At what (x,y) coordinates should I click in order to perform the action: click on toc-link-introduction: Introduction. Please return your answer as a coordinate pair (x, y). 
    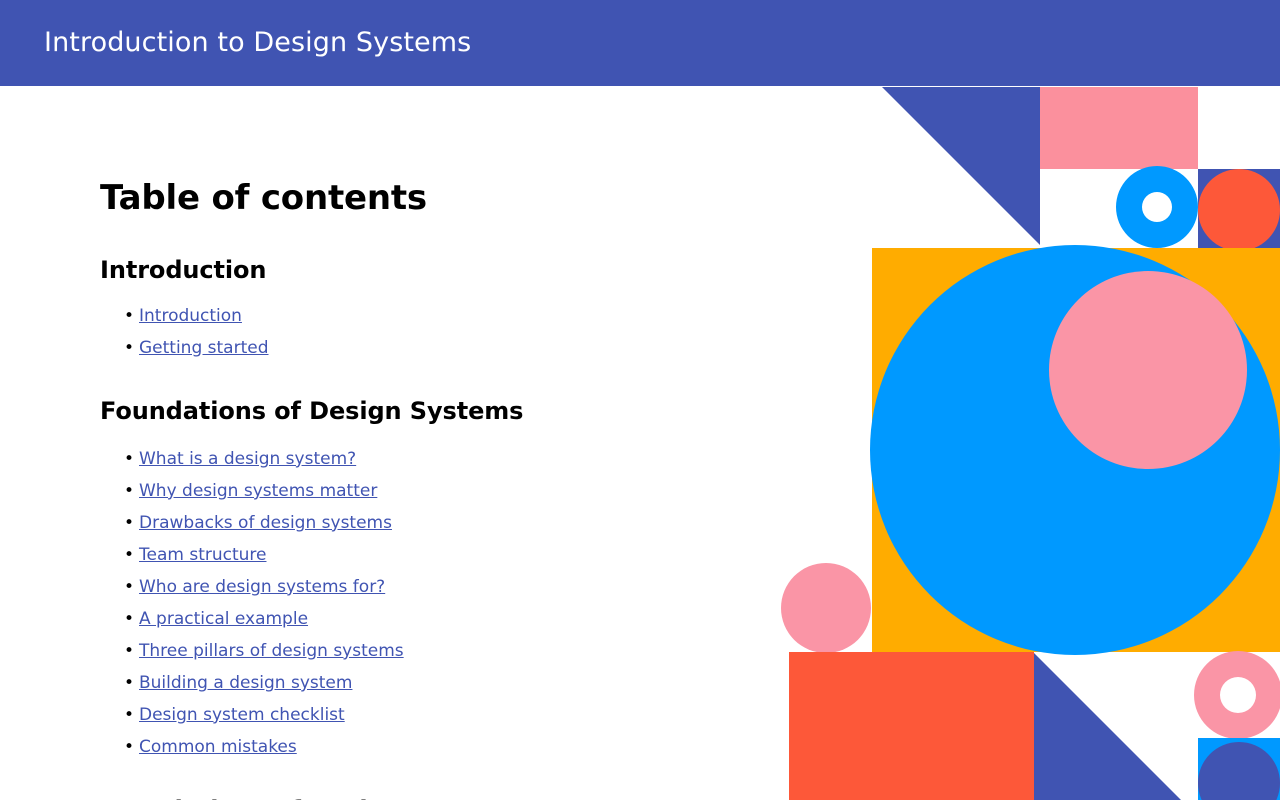
    Looking at the image, I should click on (190, 316).